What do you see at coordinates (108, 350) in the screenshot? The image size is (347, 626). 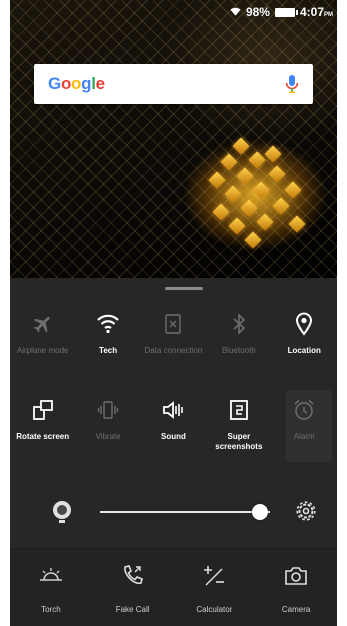 I see `toggle-label: Tech` at bounding box center [108, 350].